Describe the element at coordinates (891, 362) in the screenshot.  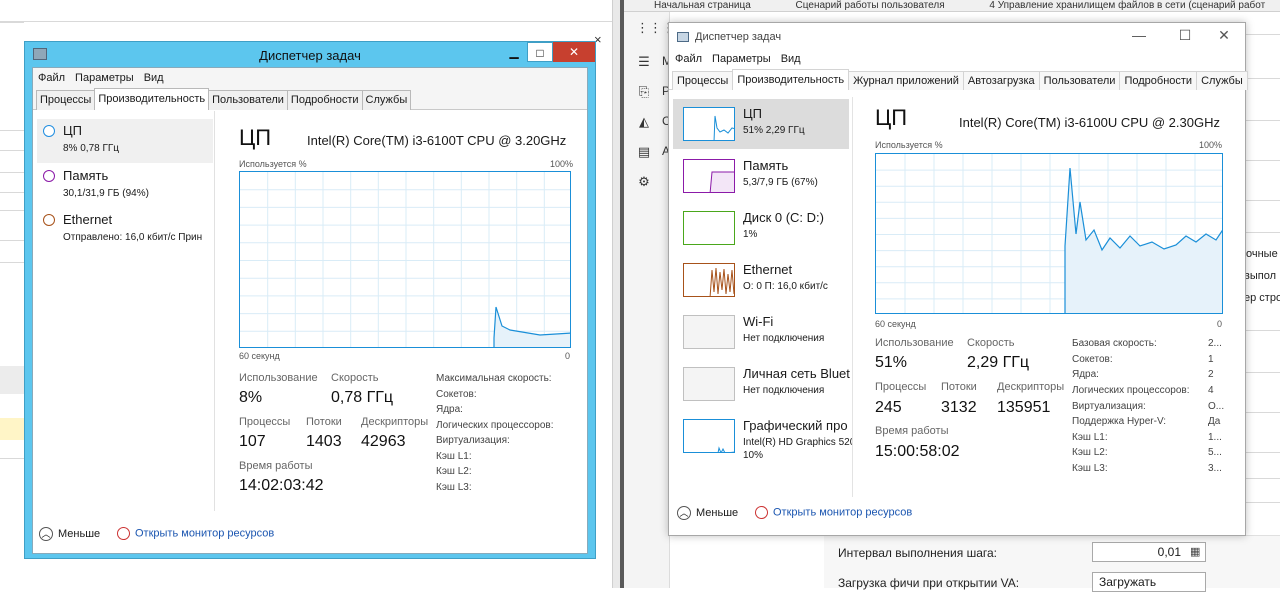
I see `usage-value: 51%` at that location.